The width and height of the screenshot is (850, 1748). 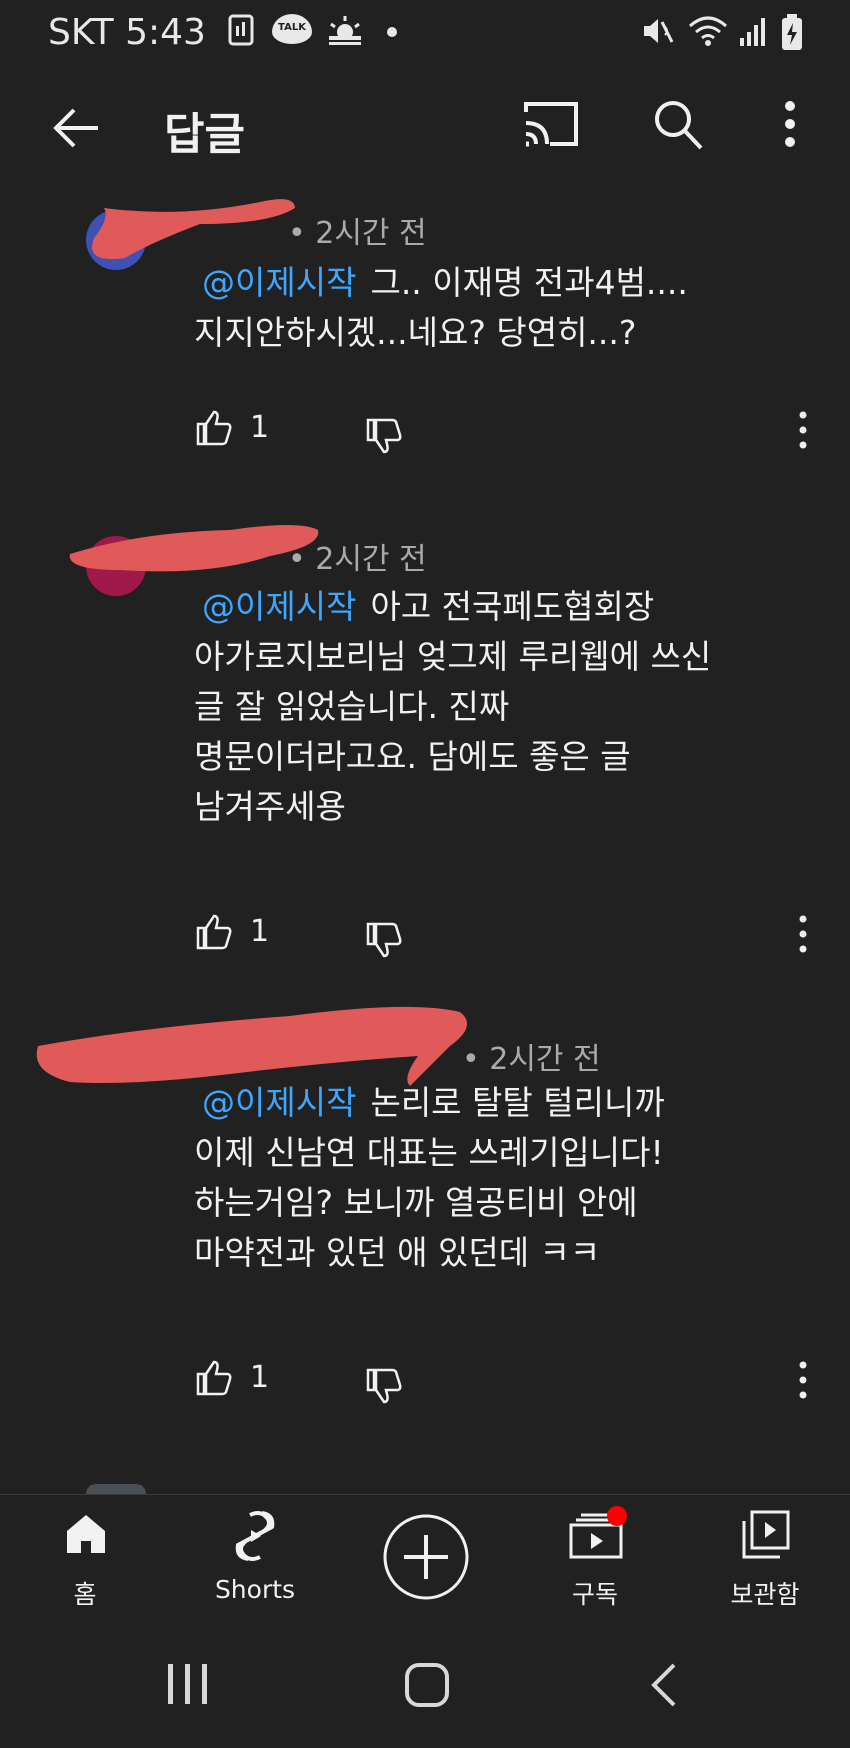 I want to click on create-icon, so click(x=426, y=1557).